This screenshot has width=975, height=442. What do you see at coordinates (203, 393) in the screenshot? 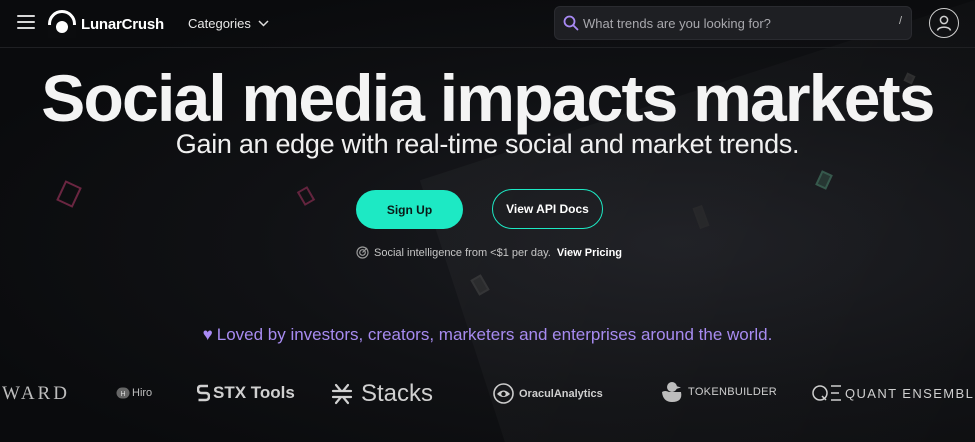
I see `stx-s-icon` at bounding box center [203, 393].